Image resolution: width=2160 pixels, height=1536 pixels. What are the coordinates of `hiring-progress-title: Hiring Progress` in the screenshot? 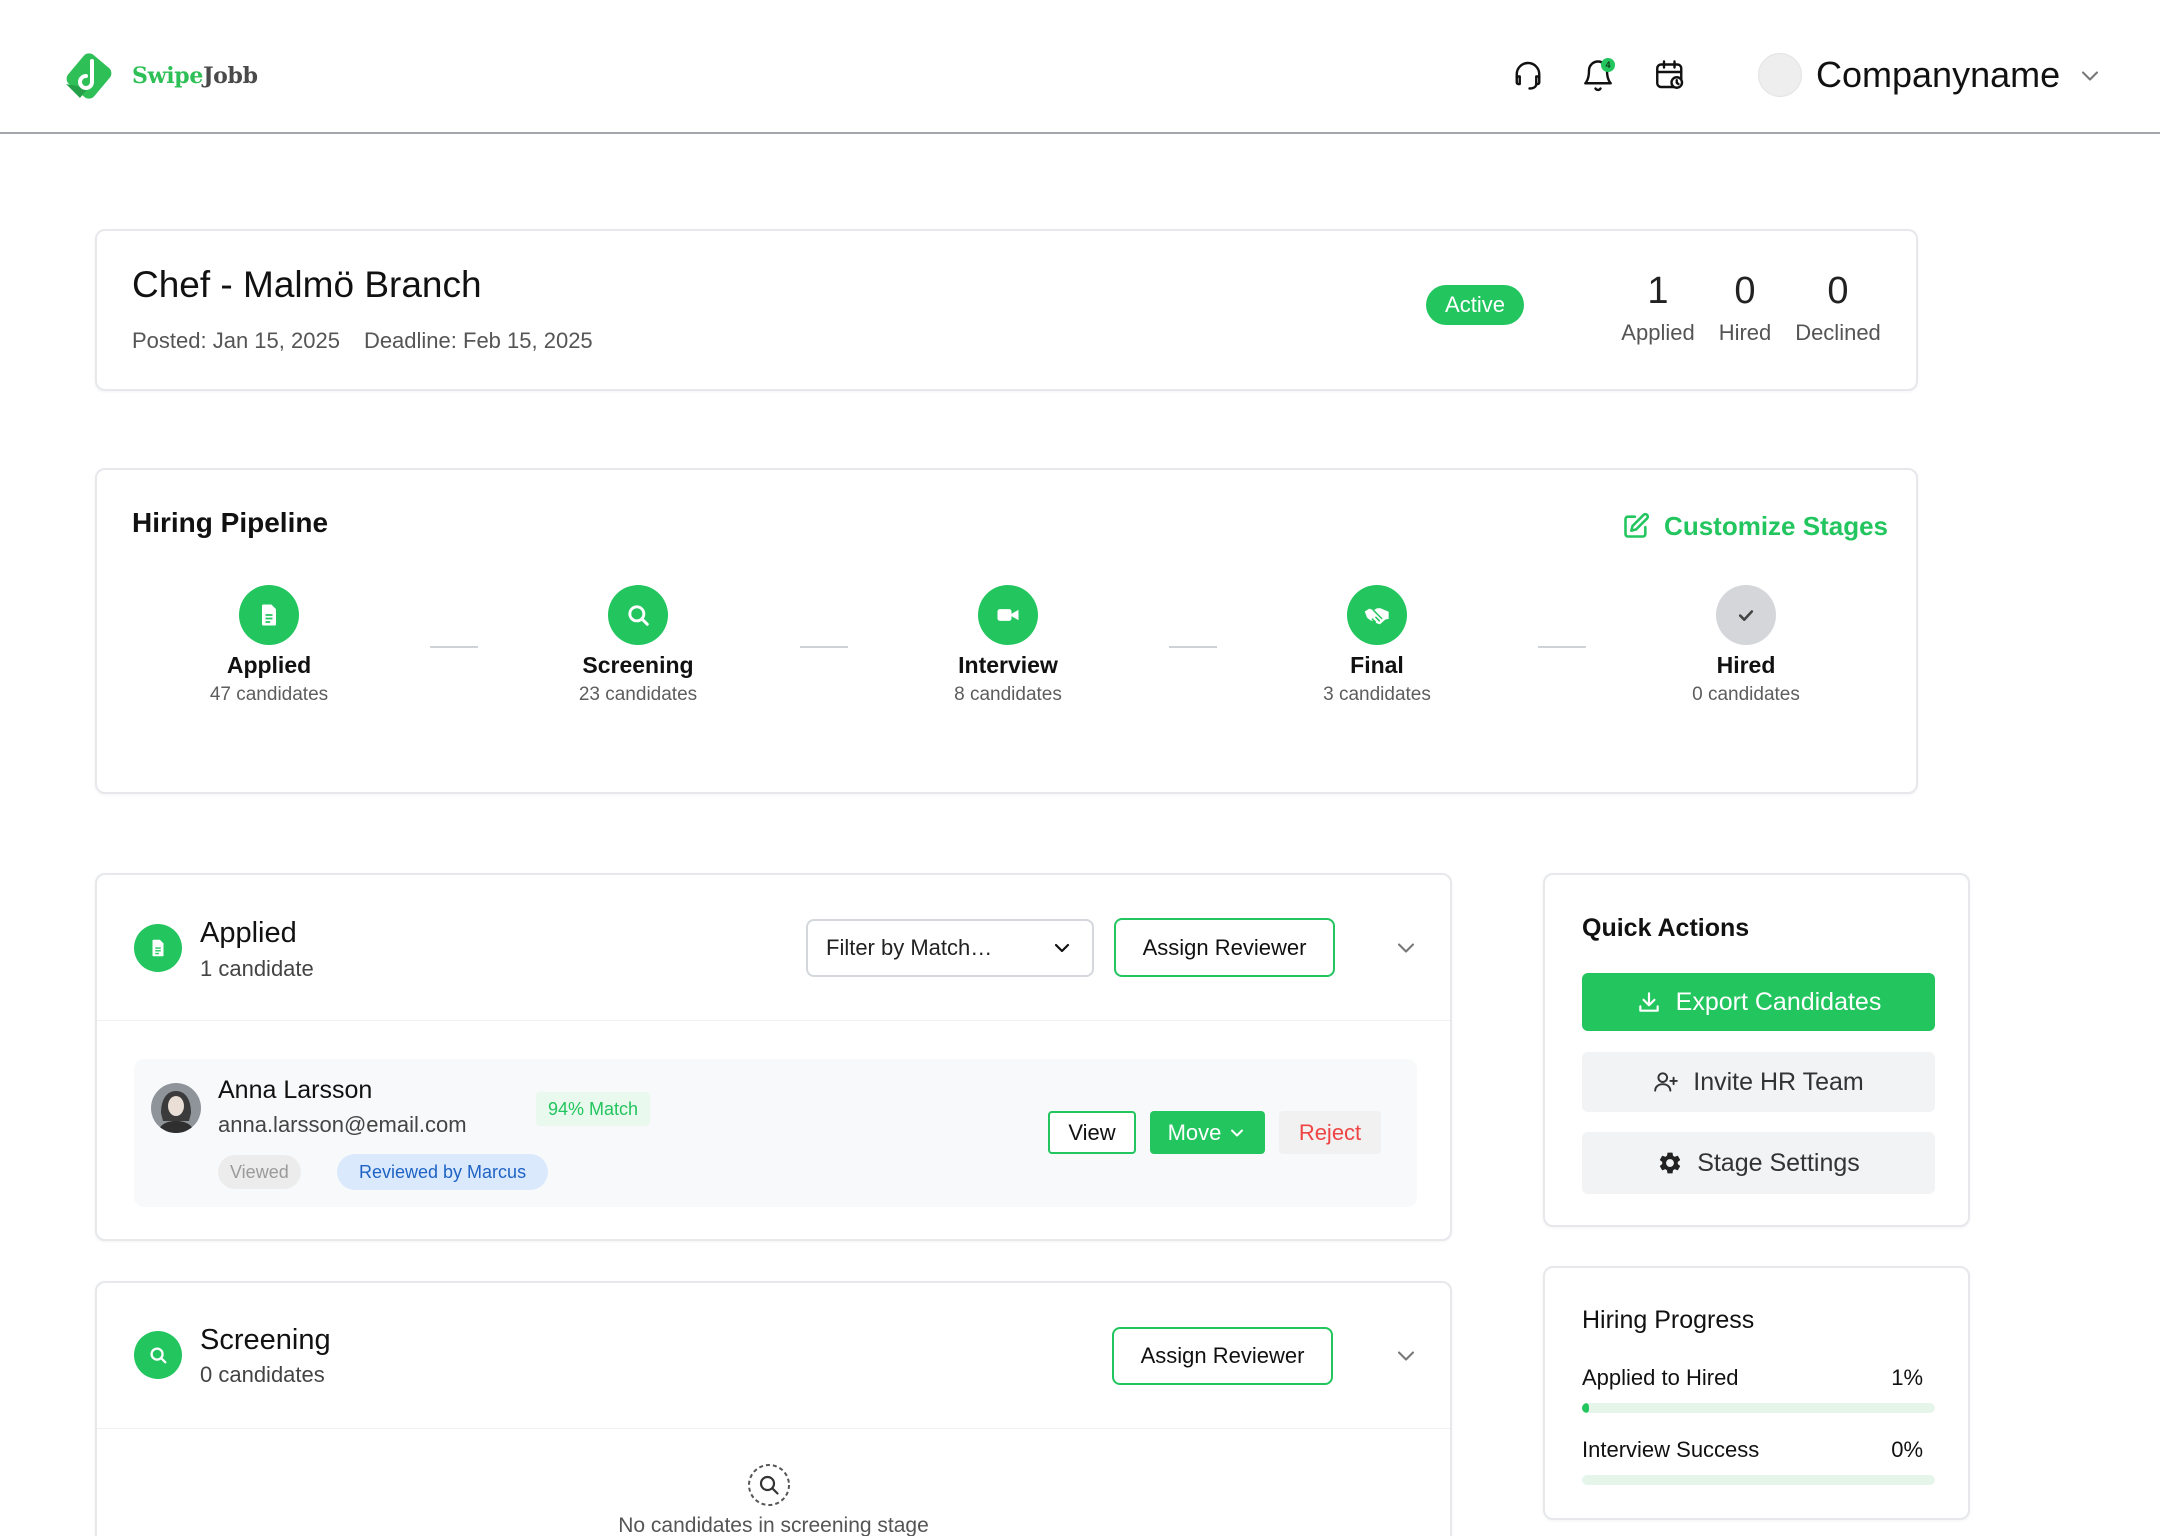 It's located at (1668, 1320).